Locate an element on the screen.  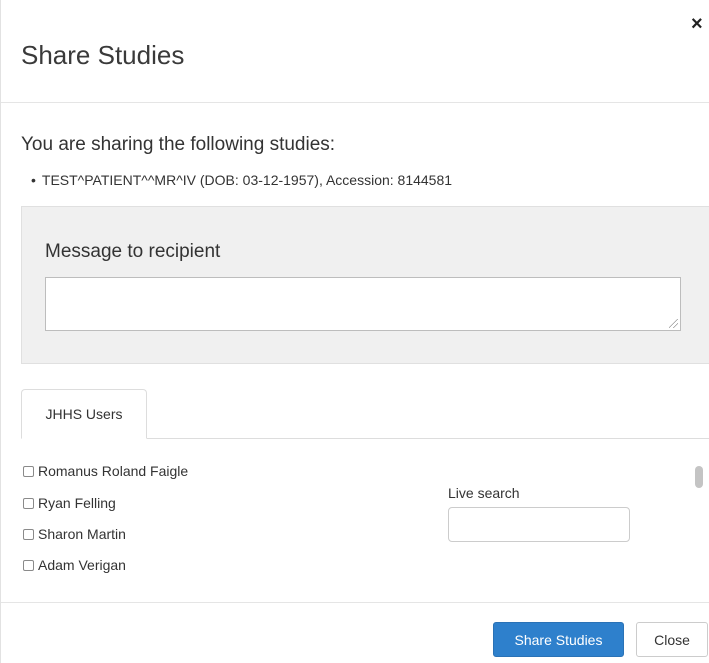
tab-jhhs-users: JHHS Users is located at coordinates (84, 414).